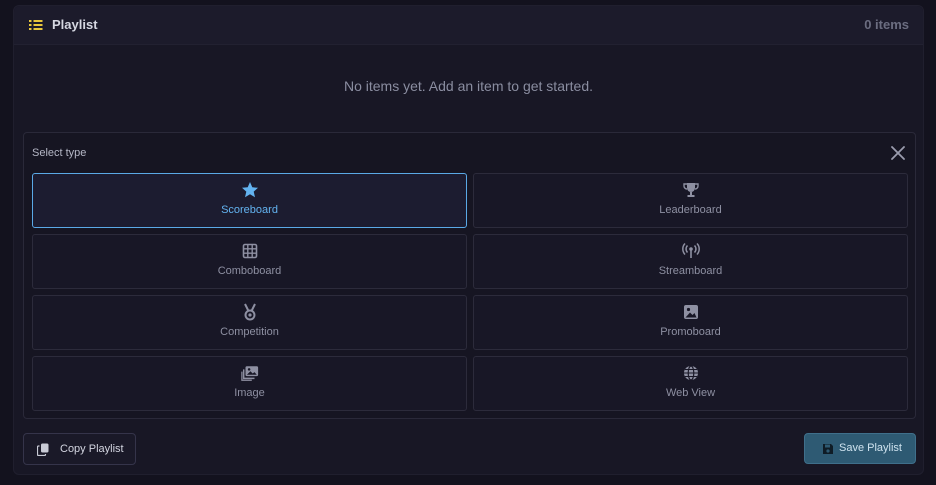  I want to click on type-option-label: Promoboard, so click(690, 332).